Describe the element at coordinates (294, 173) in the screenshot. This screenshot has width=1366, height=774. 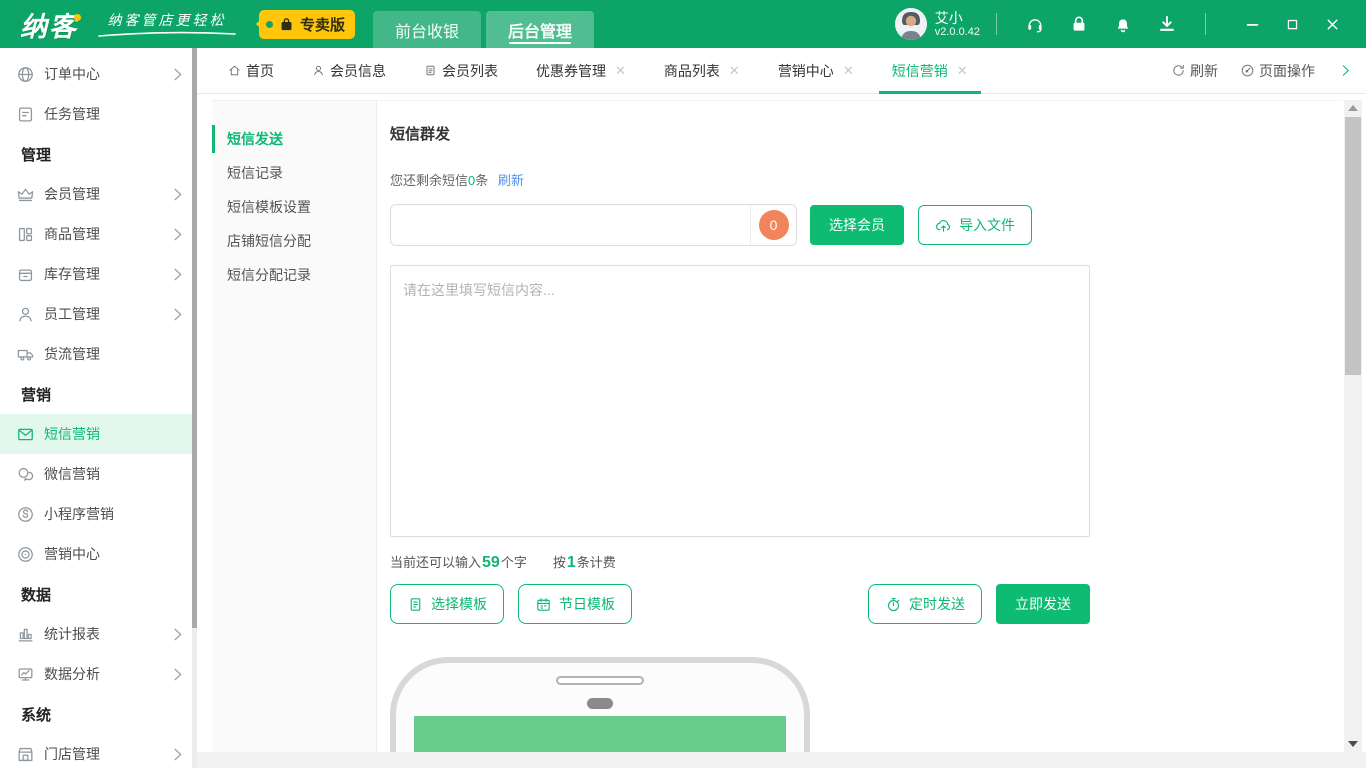
I see `submenu-item-sms-records: 短信记录` at that location.